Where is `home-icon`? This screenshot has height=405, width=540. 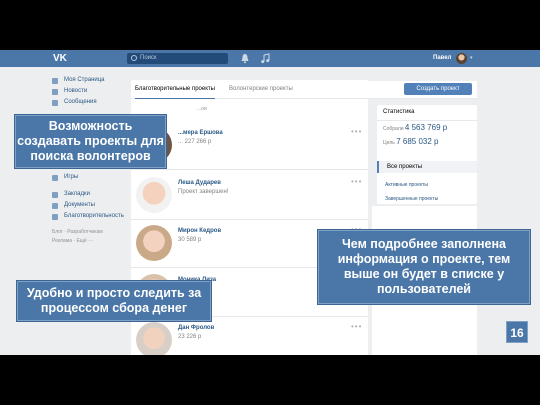
home-icon is located at coordinates (55, 80).